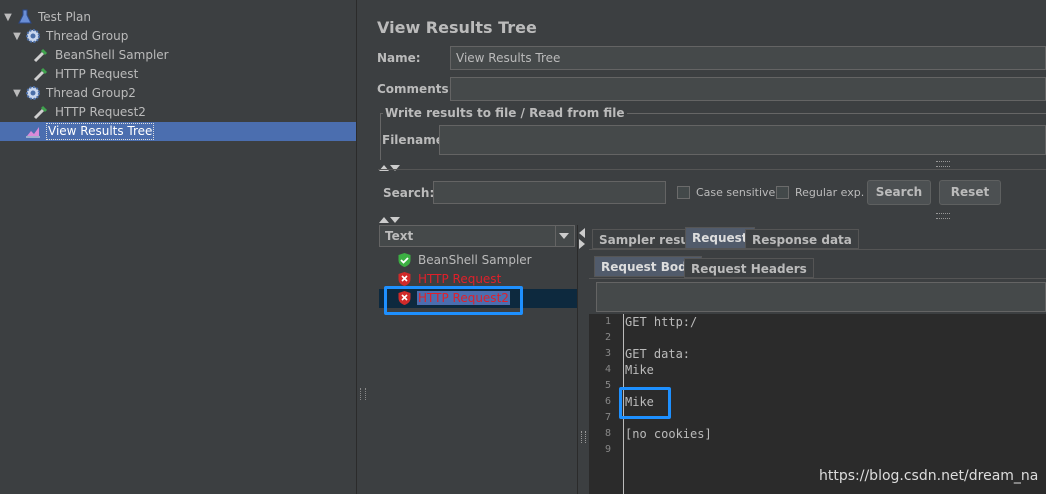 Image resolution: width=1046 pixels, height=494 pixels. I want to click on tree-item-test-plan: ▼ Test Plan, so click(178, 17).